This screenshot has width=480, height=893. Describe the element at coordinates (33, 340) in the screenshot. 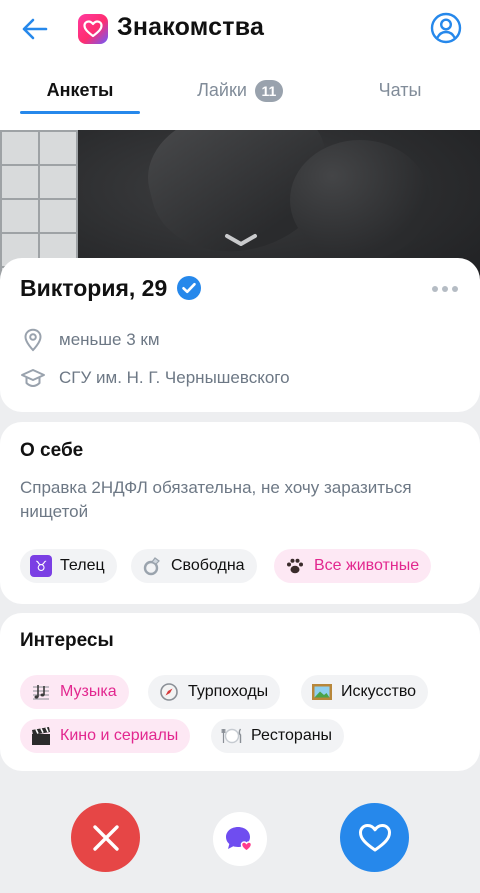

I see `location-pin-icon` at that location.